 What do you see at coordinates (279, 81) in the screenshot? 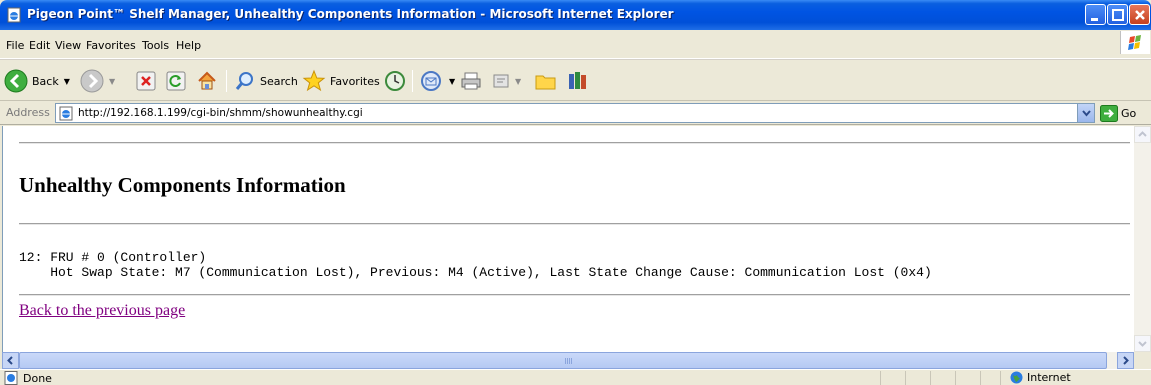
I see `search-label: Search` at bounding box center [279, 81].